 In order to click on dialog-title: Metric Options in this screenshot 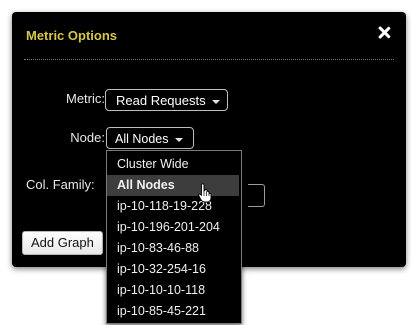, I will do `click(72, 35)`.